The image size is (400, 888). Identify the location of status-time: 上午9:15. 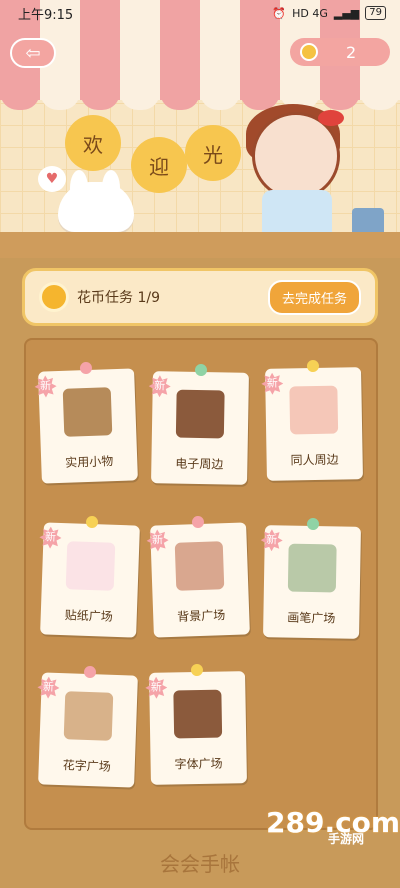
(46, 15).